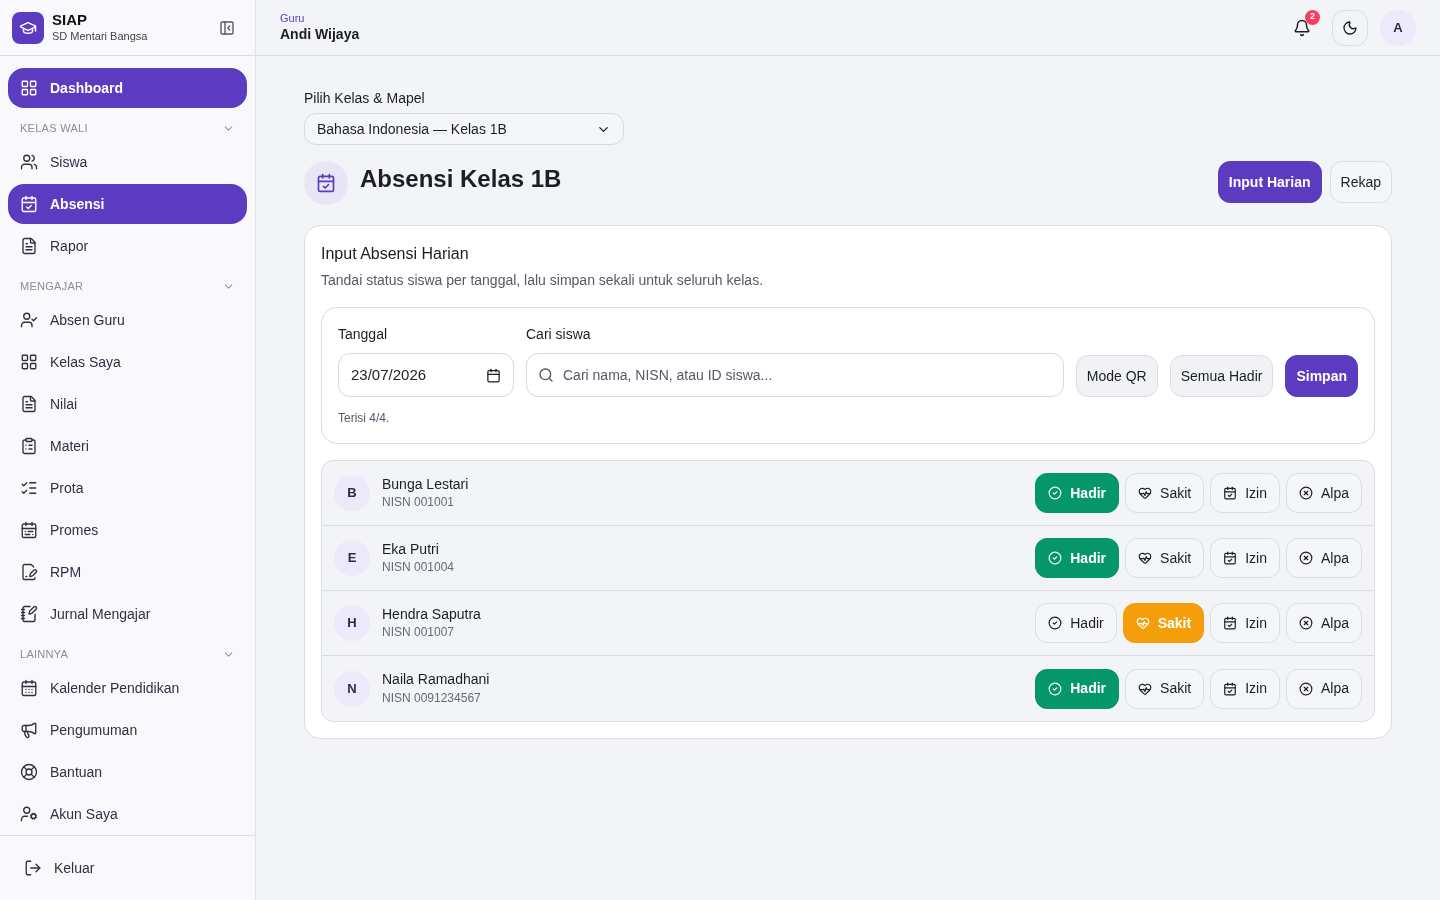  What do you see at coordinates (127, 572) in the screenshot?
I see `sidebar-item: RPM` at bounding box center [127, 572].